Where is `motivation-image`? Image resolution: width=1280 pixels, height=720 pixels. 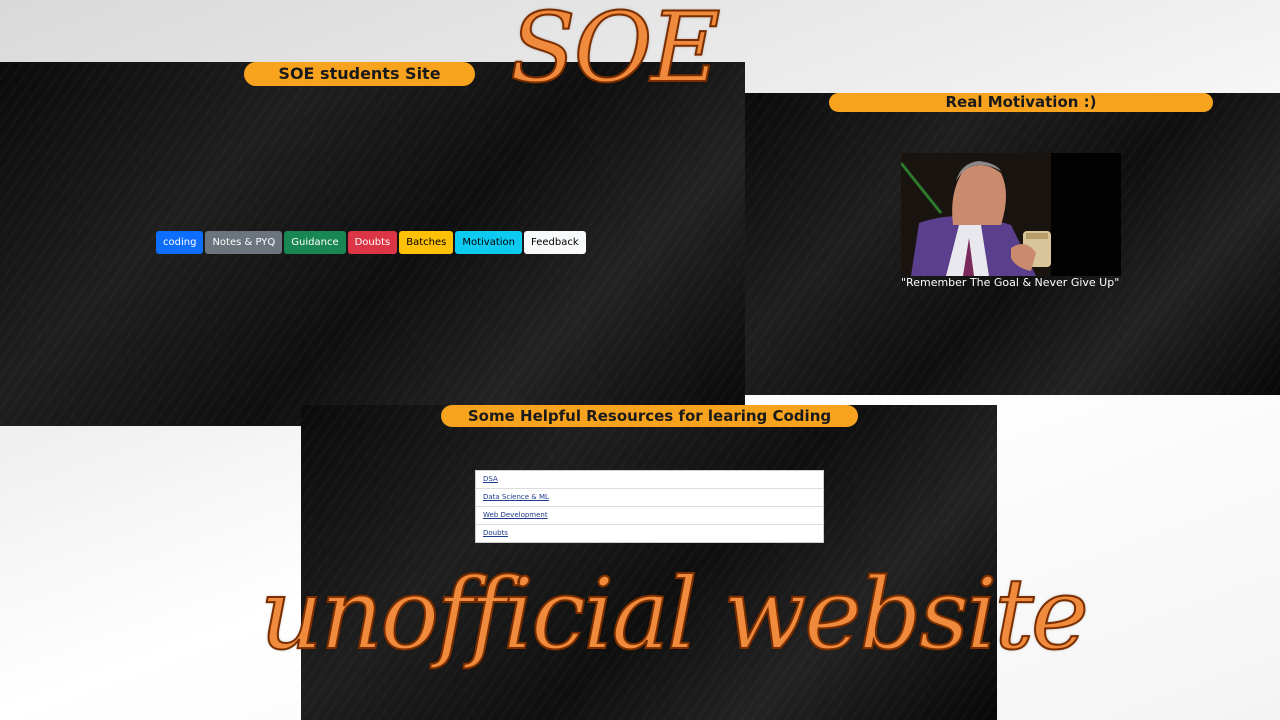 motivation-image is located at coordinates (1011, 214).